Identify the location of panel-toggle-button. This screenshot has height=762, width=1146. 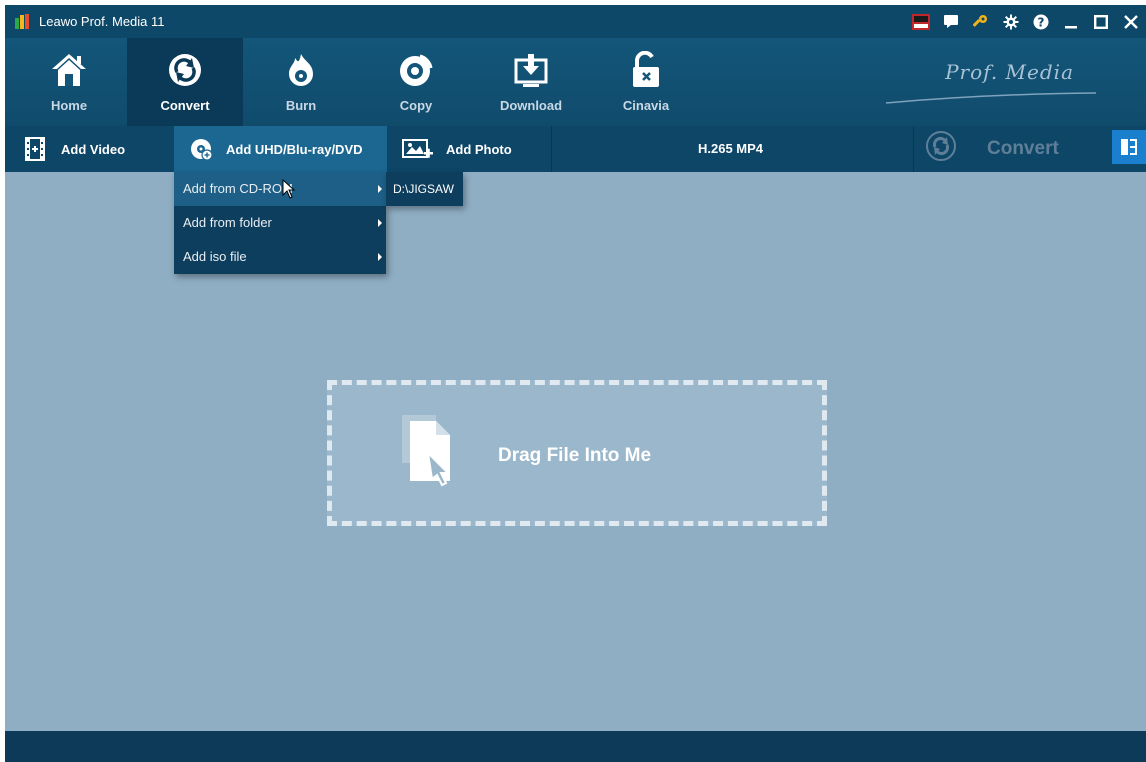
(1129, 147).